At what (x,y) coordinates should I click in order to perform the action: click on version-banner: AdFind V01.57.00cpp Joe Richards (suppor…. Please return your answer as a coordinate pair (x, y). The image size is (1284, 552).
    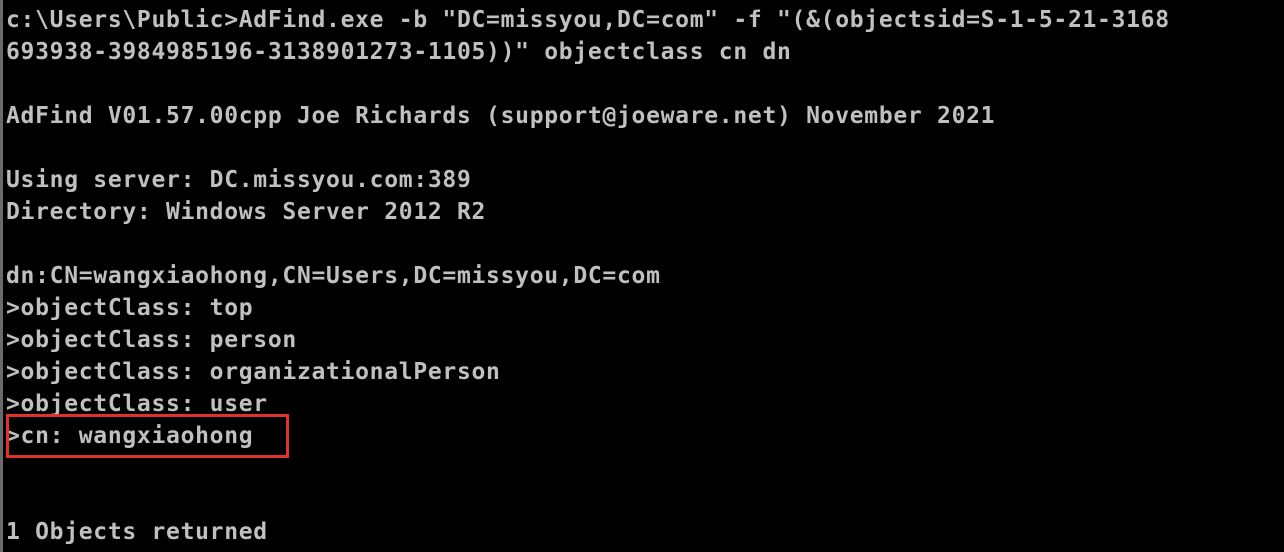
    Looking at the image, I should click on (501, 116).